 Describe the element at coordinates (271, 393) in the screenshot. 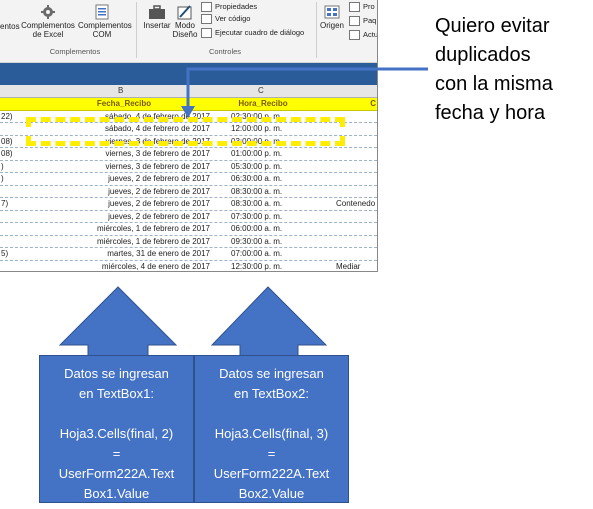

I see `note-line: en TextBox2:` at that location.